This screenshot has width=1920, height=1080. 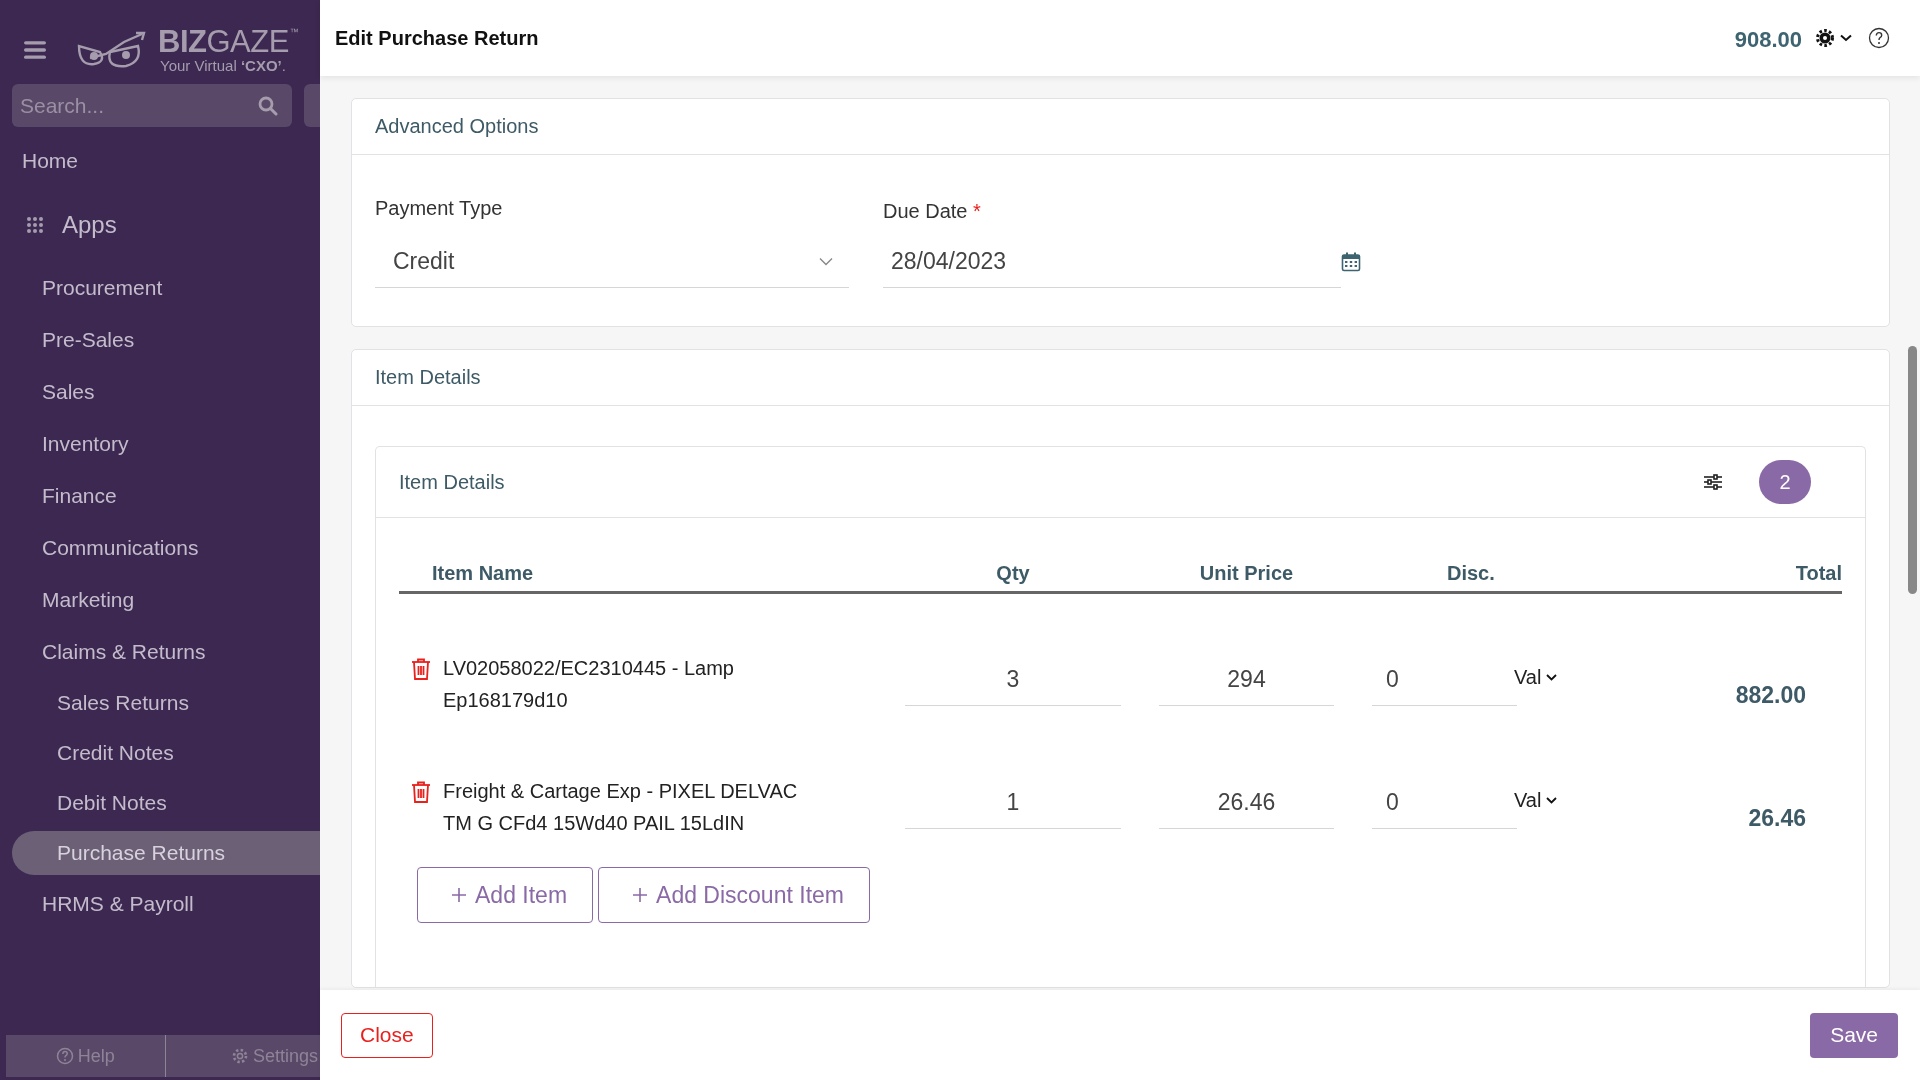 What do you see at coordinates (1013, 802) in the screenshot?
I see `quantity-field: 1` at bounding box center [1013, 802].